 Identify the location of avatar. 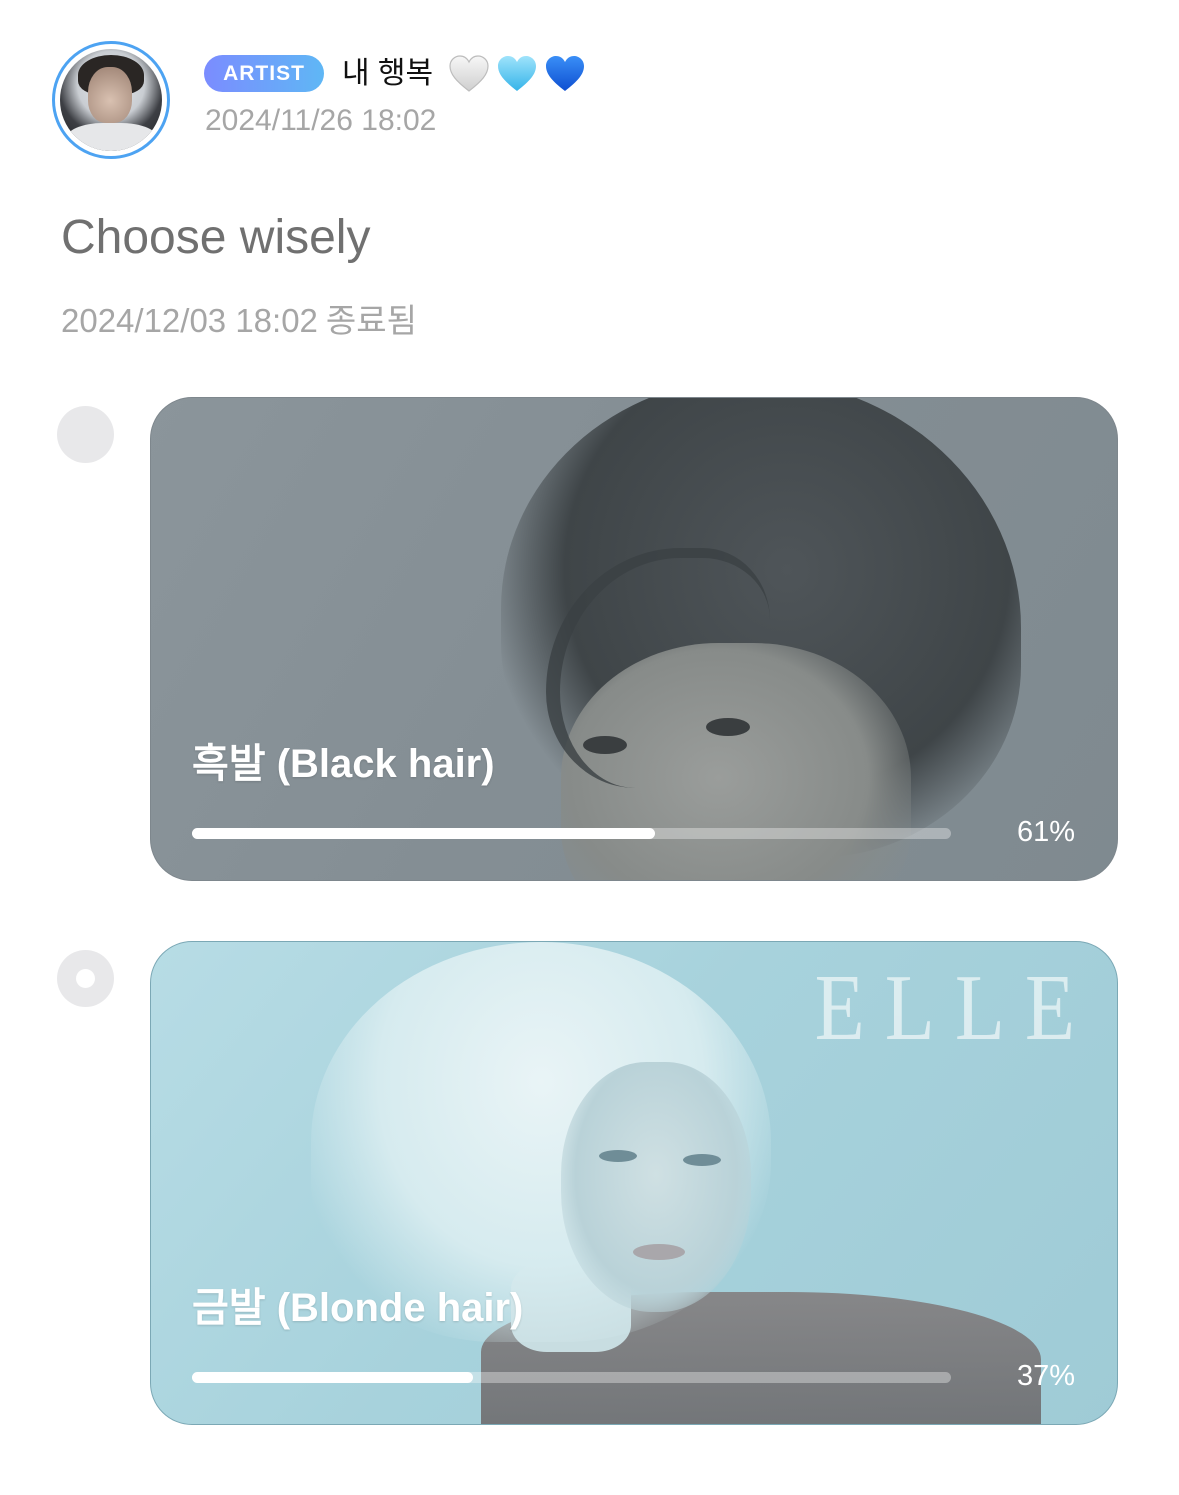
(111, 100).